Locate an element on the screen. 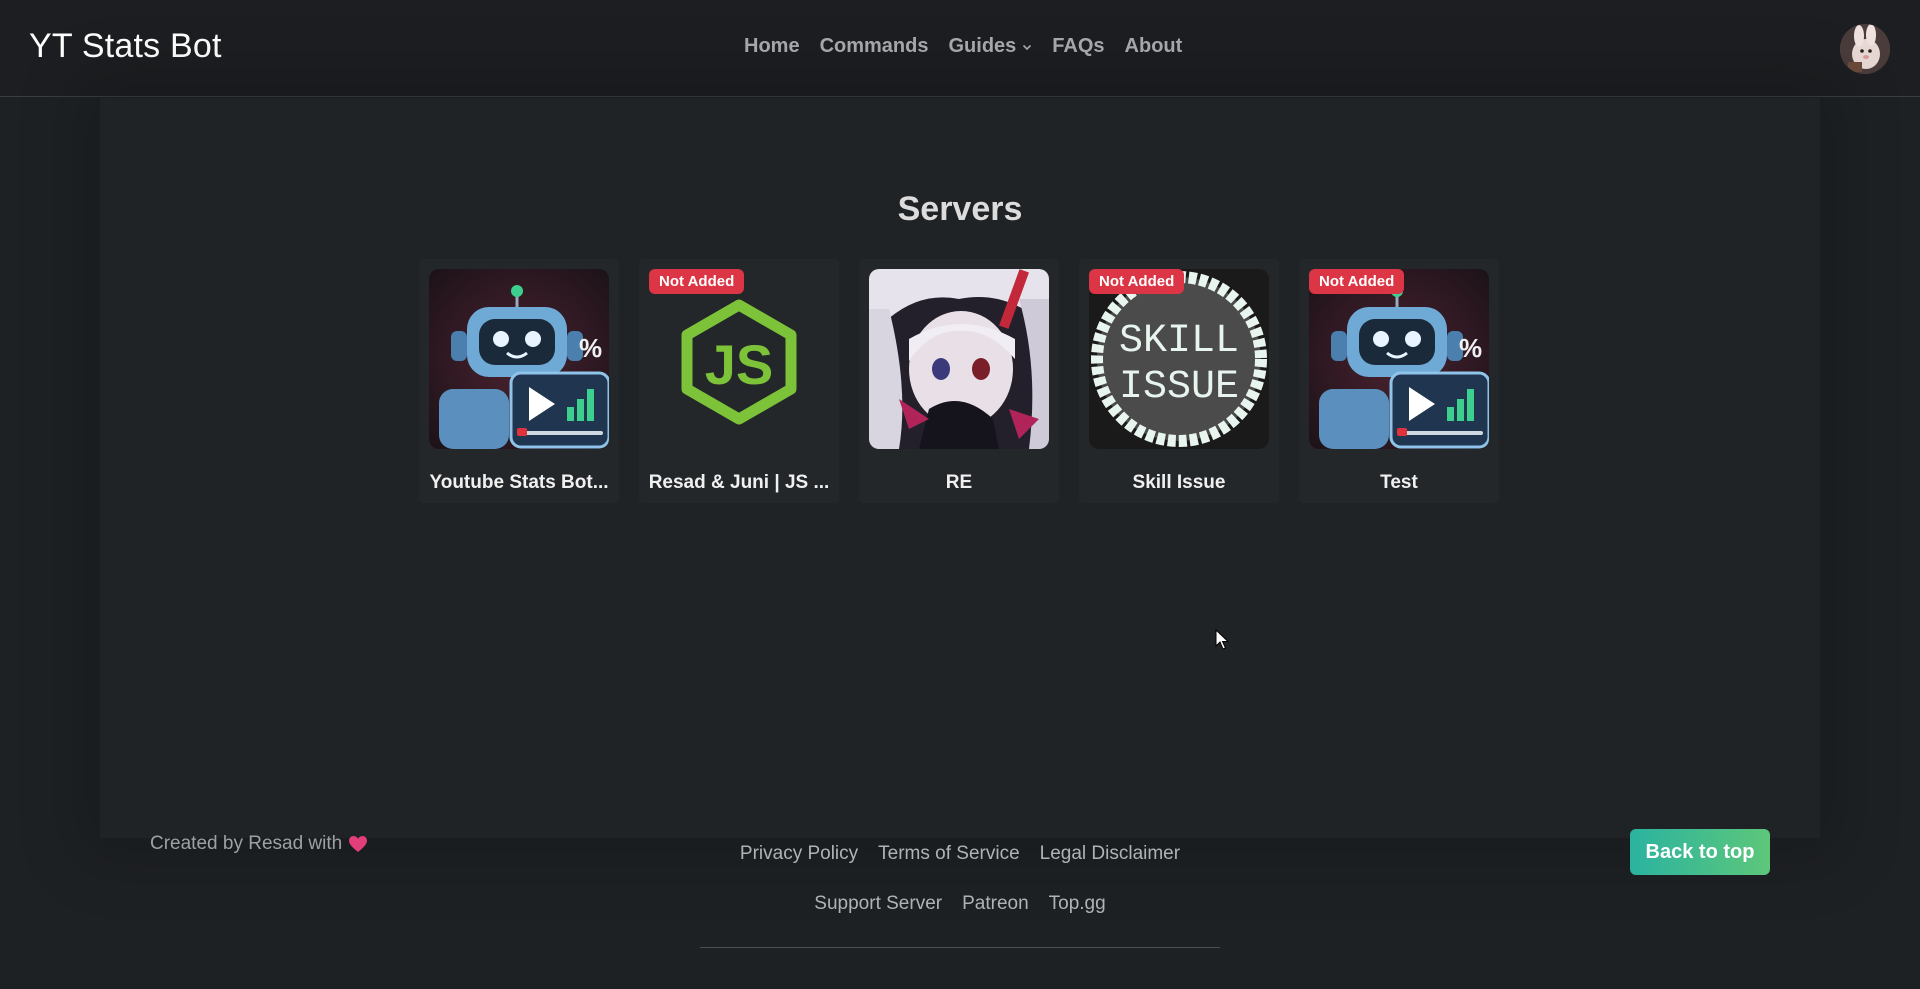 Image resolution: width=1920 pixels, height=989 pixels. nav-about: About is located at coordinates (1154, 46).